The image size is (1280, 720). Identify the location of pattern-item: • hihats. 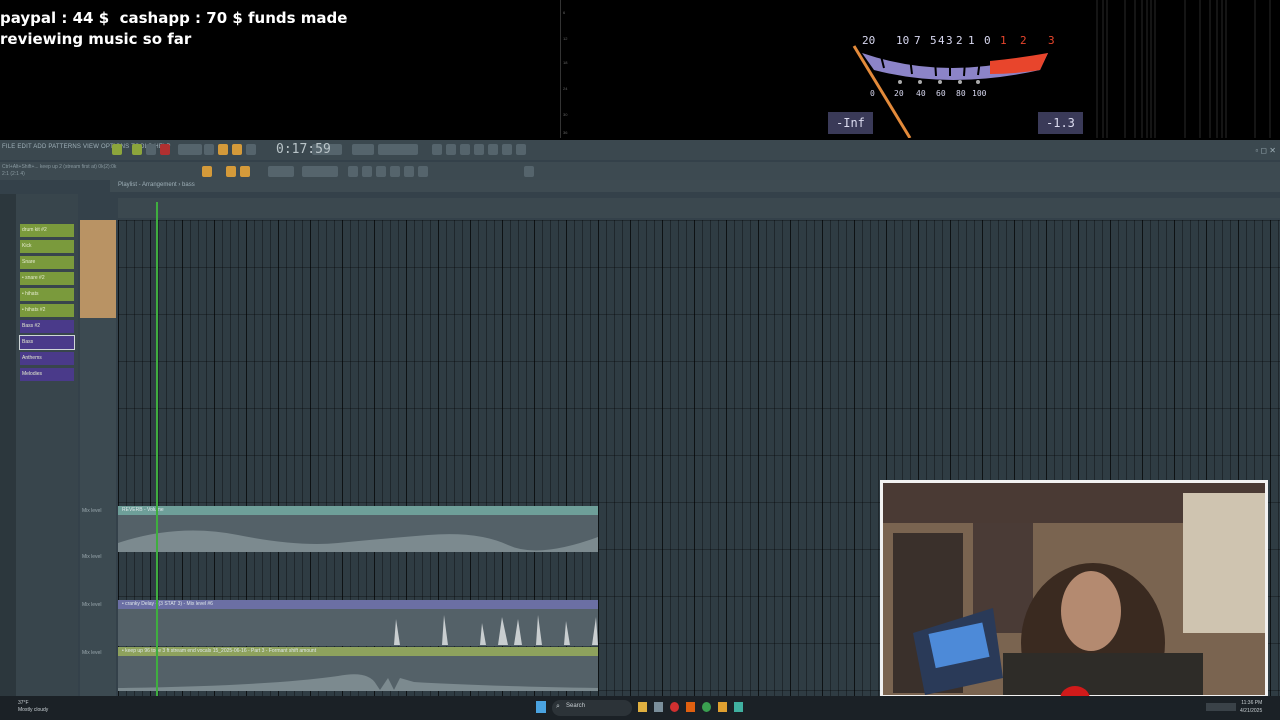
(47, 294).